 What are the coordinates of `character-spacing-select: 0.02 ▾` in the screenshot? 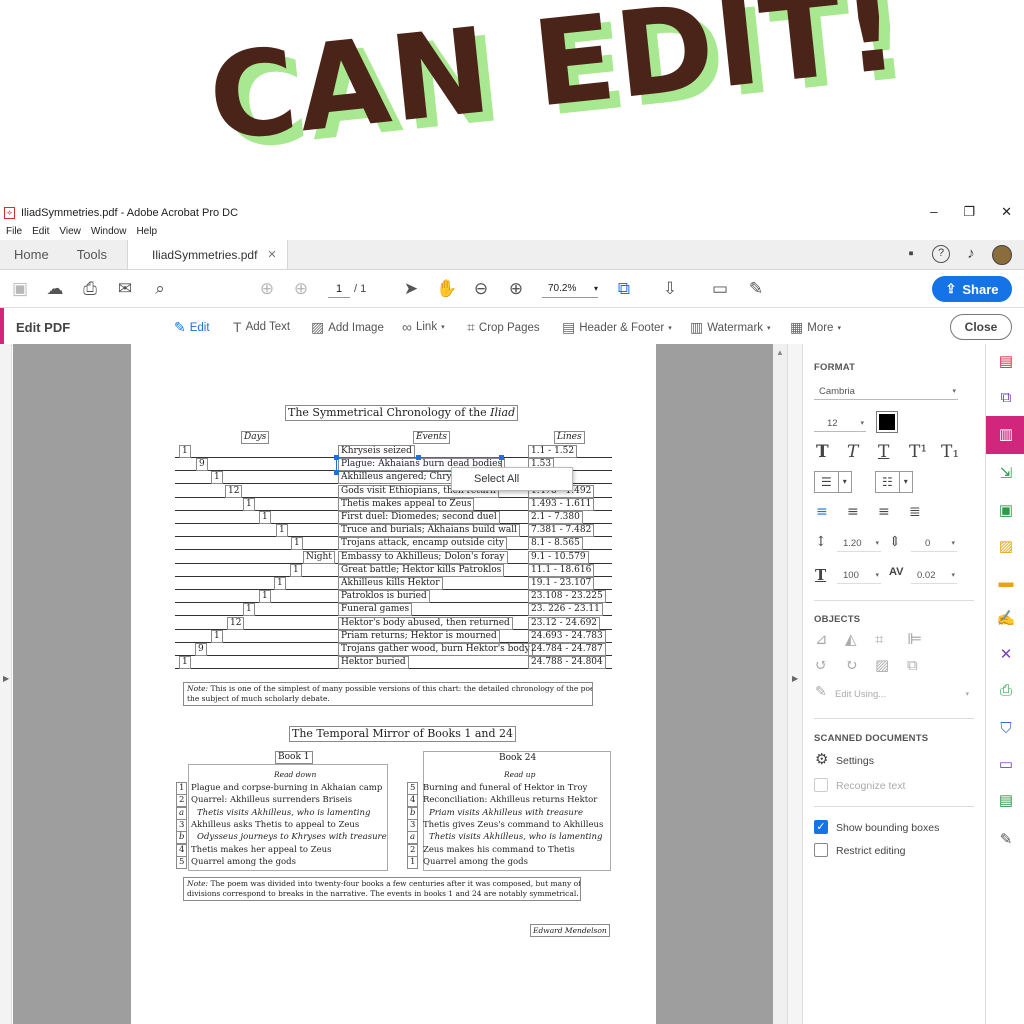 It's located at (934, 576).